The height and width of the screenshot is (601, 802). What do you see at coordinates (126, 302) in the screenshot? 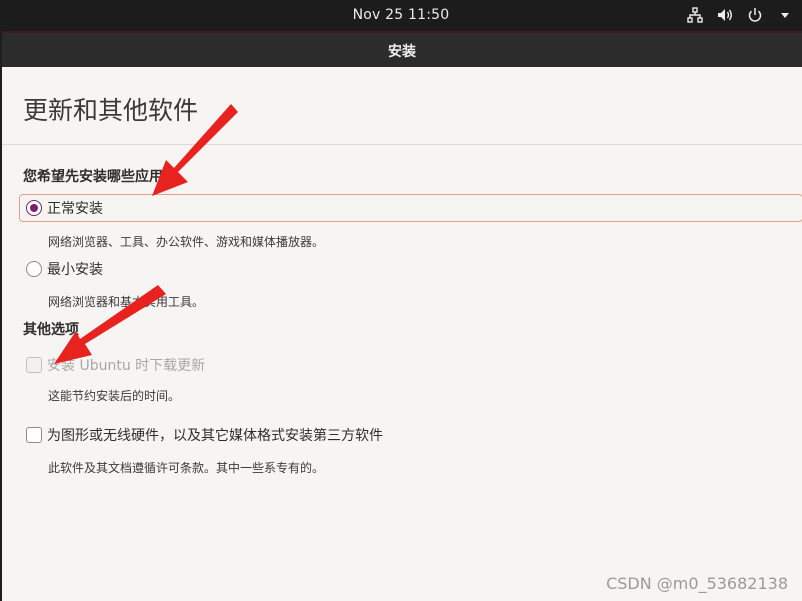
I see `minimal-install-description: 网络浏览器和基本实用工具。` at bounding box center [126, 302].